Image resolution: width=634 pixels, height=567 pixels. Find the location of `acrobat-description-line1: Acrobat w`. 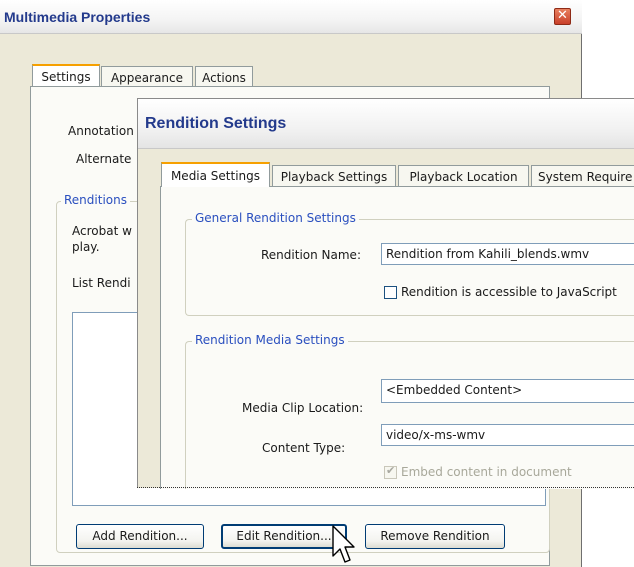

acrobat-description-line1: Acrobat w is located at coordinates (102, 231).